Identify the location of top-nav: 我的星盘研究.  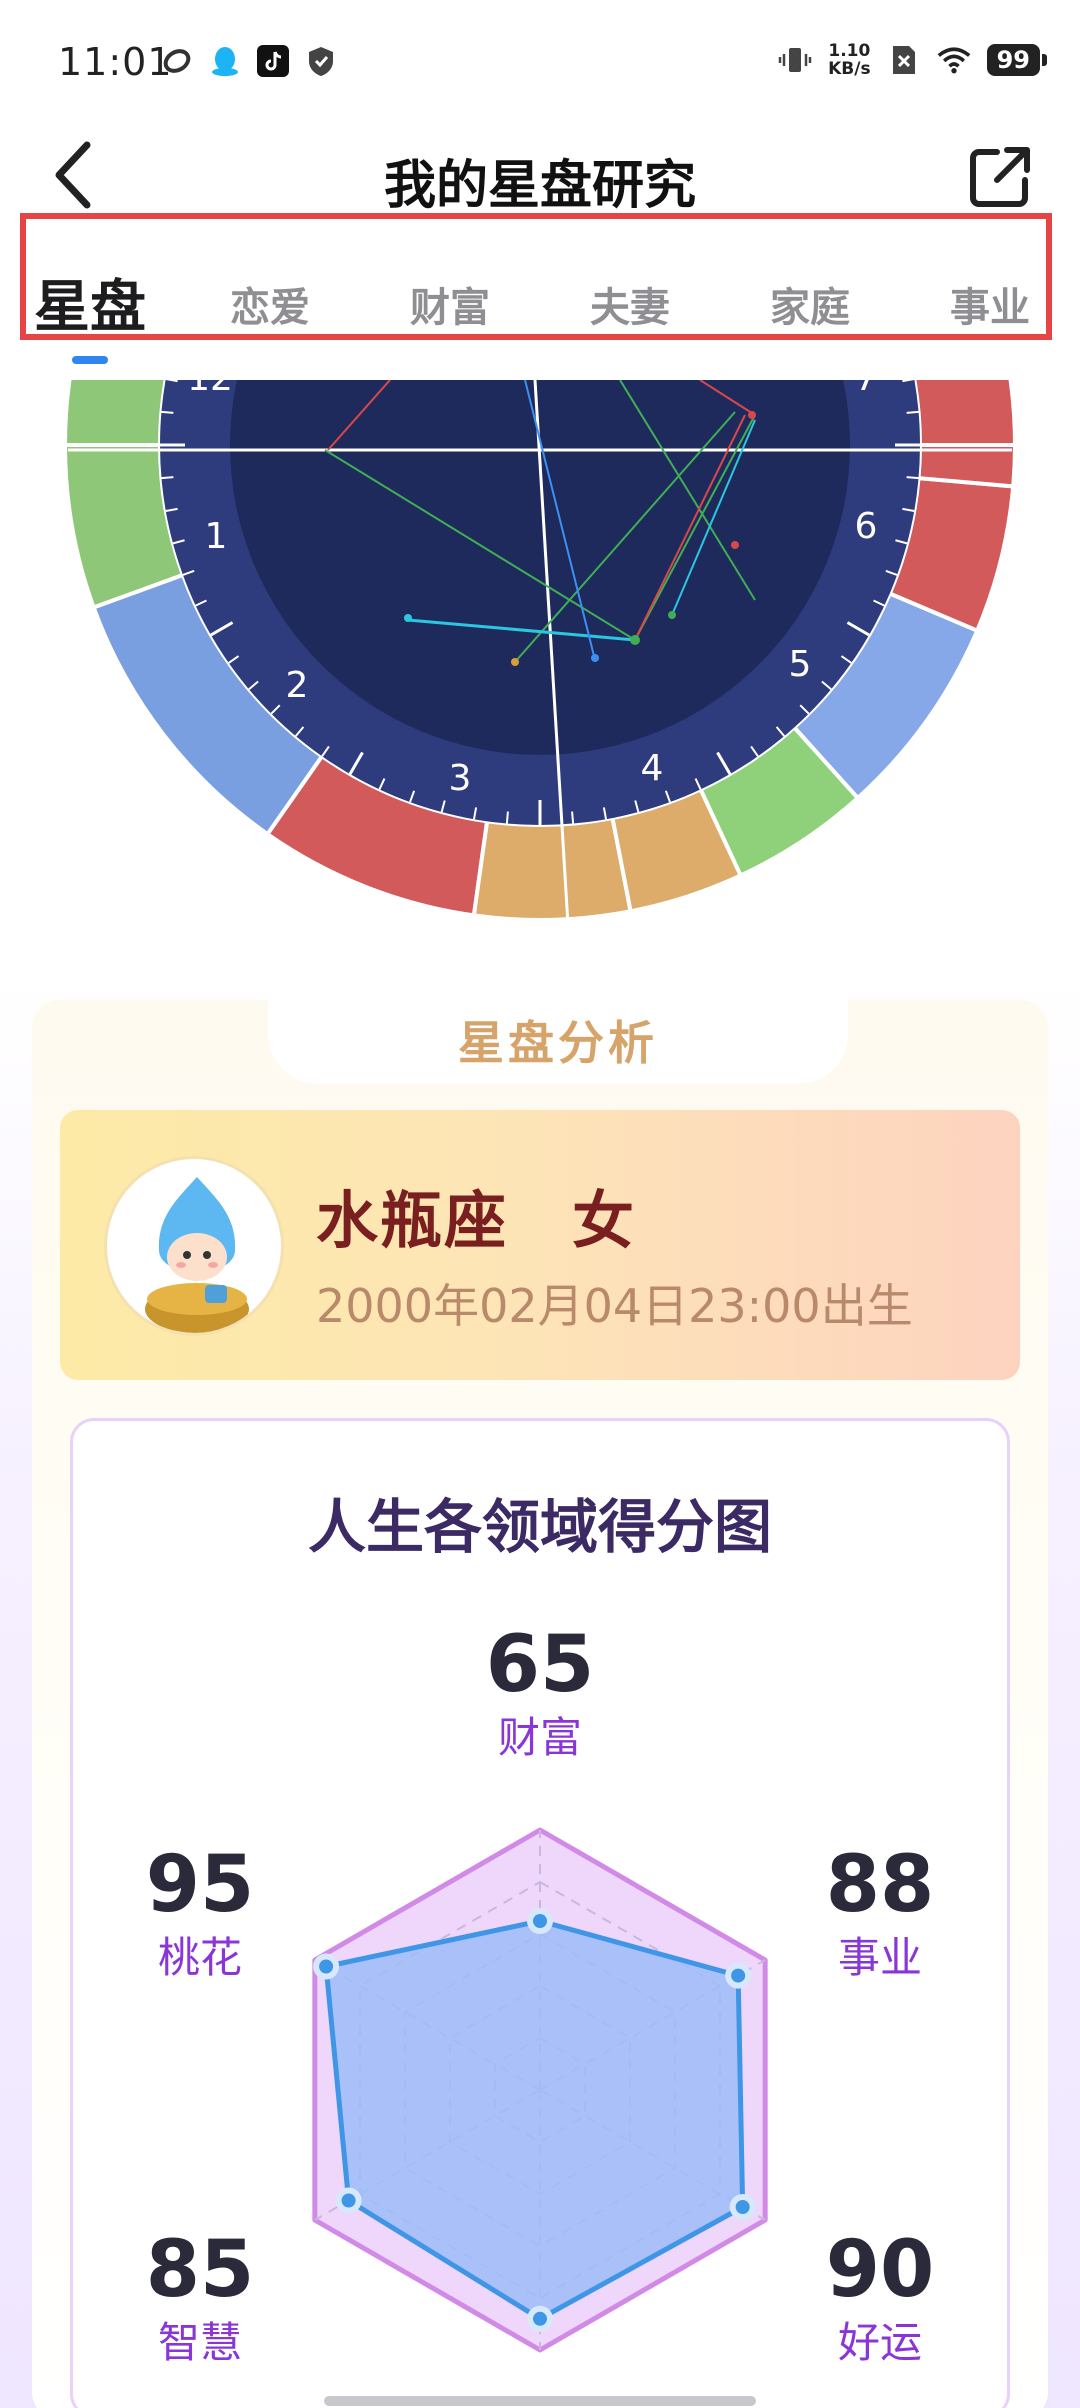
(540, 175).